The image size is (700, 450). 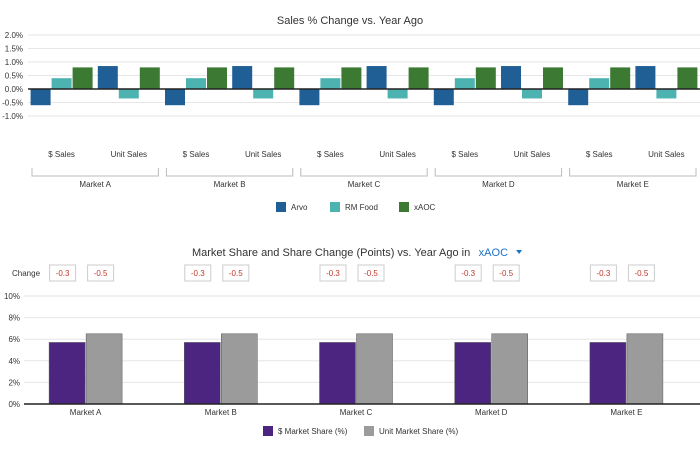 What do you see at coordinates (12, 116) in the screenshot?
I see `chart1-y-tick: -1.0%` at bounding box center [12, 116].